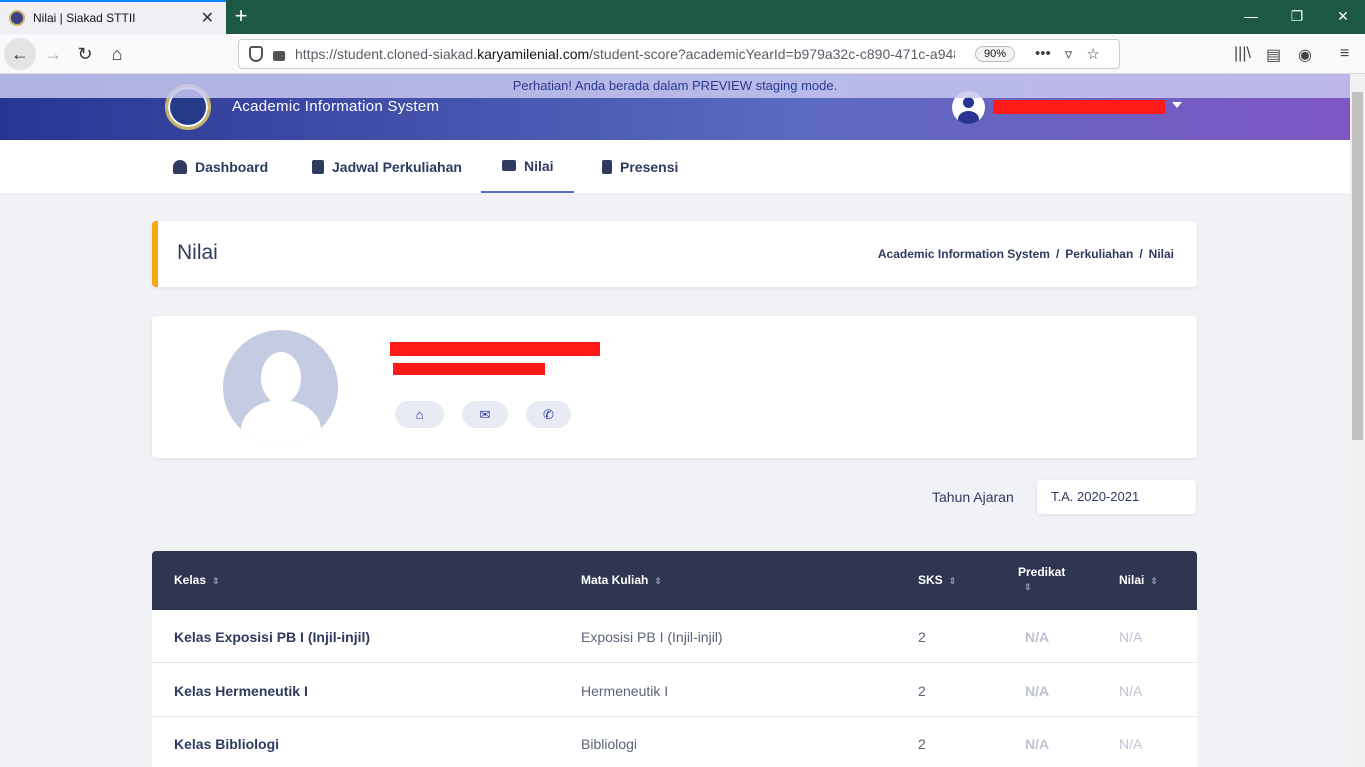 The width and height of the screenshot is (1365, 767). I want to click on scrollbar-thumb, so click(1357, 266).